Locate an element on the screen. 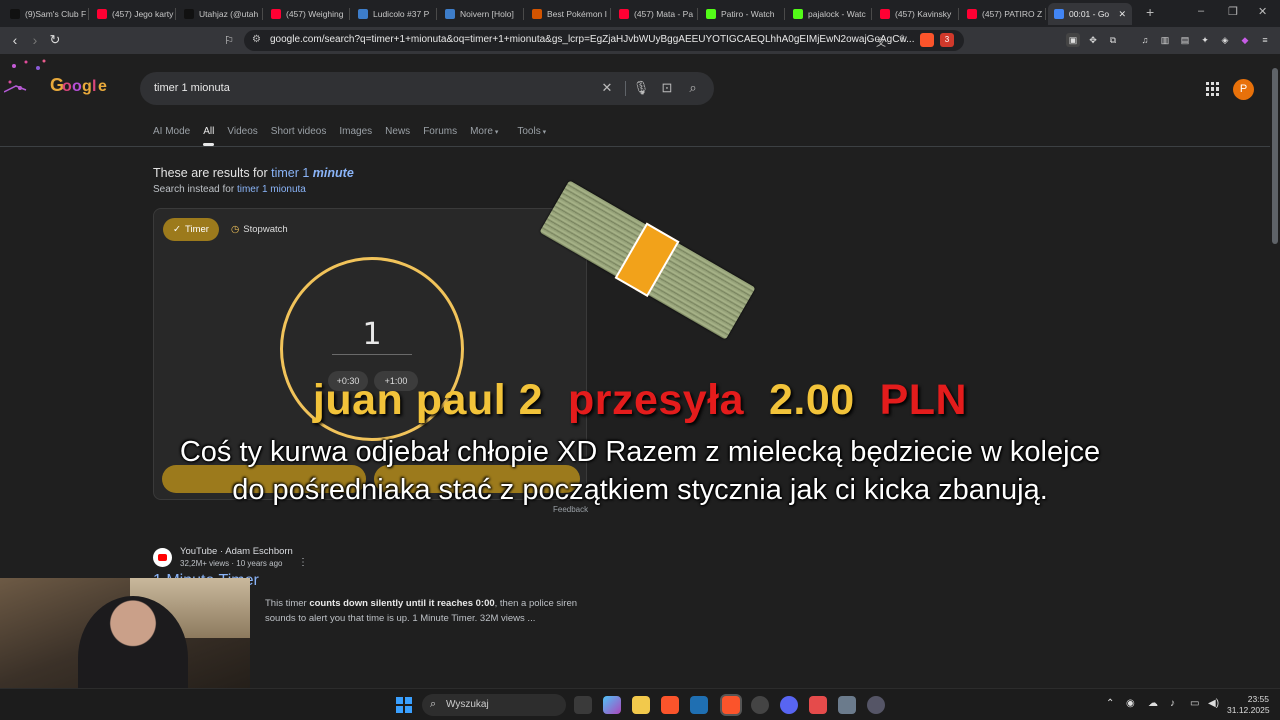 This screenshot has width=1280, height=720. tiktok-icon is located at coordinates (189, 14).